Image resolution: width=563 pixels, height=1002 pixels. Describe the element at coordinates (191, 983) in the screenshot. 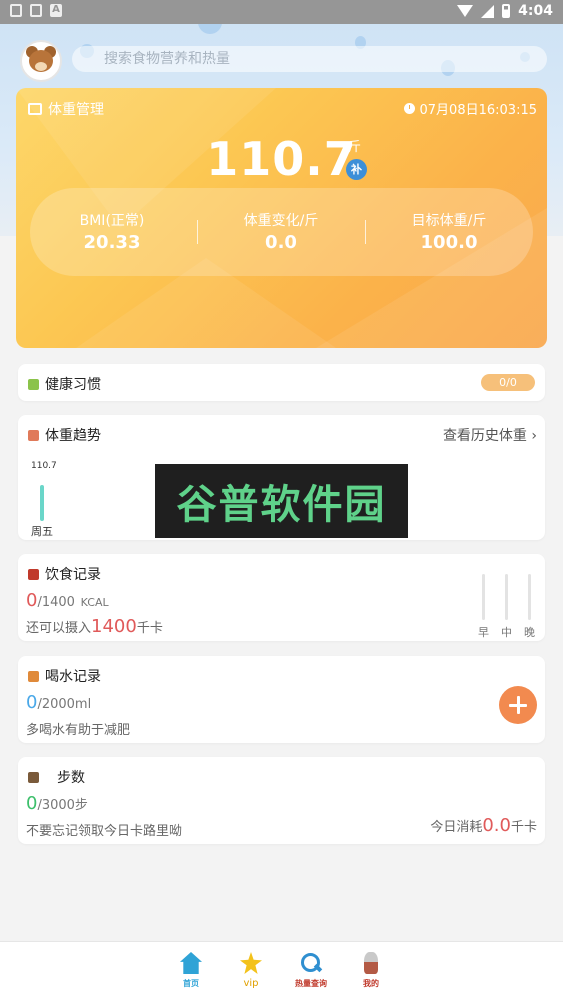

I see `nav-home-label: 首页` at that location.